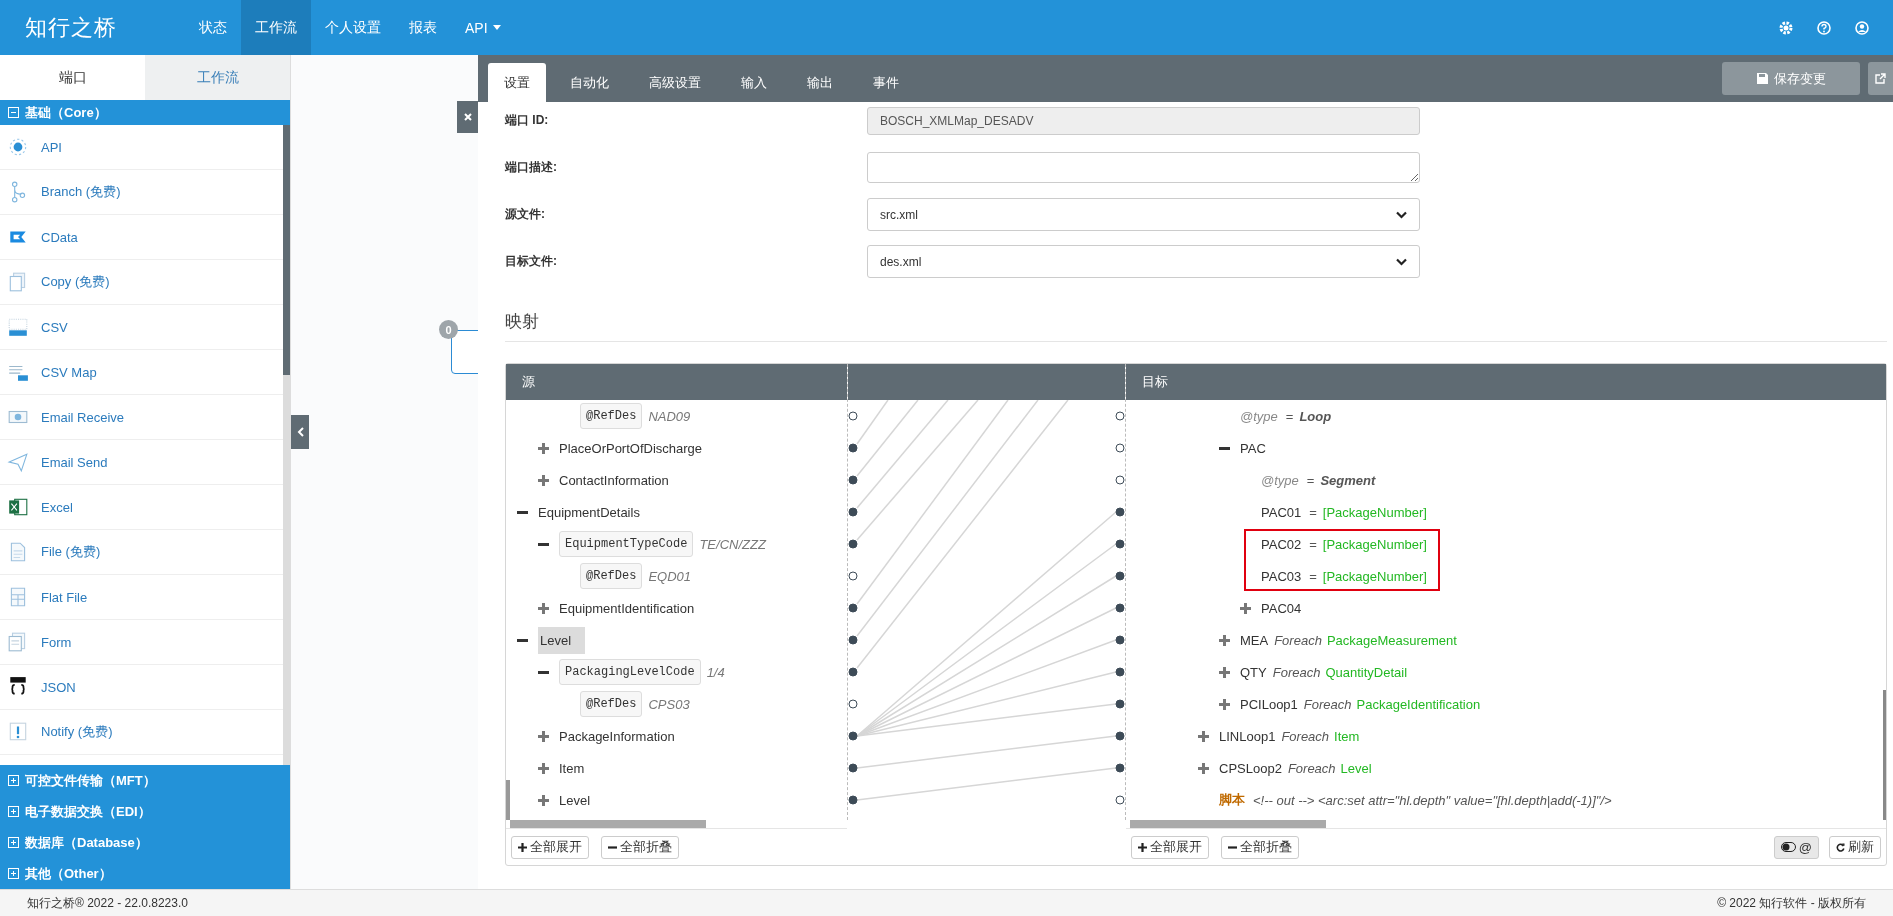 Image resolution: width=1893 pixels, height=916 pixels. Describe the element at coordinates (1143, 167) in the screenshot. I see `description-field` at that location.